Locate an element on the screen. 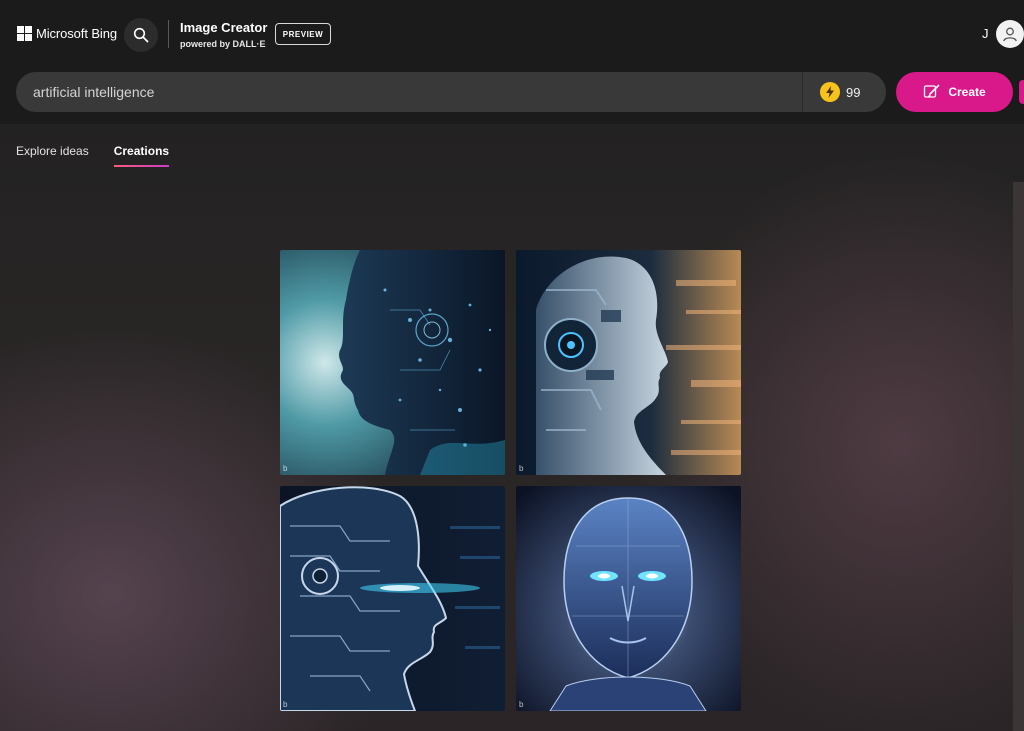 The width and height of the screenshot is (1024, 731). offscreen-button-edge is located at coordinates (1021, 92).